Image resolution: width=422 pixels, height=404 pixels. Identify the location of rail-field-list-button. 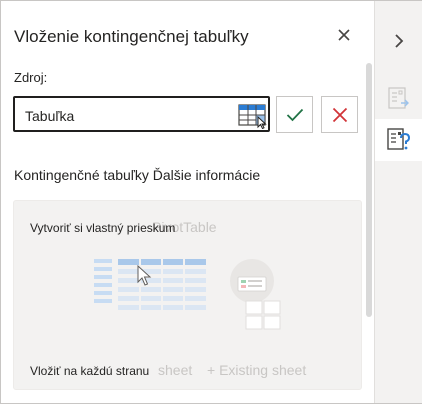
(398, 99).